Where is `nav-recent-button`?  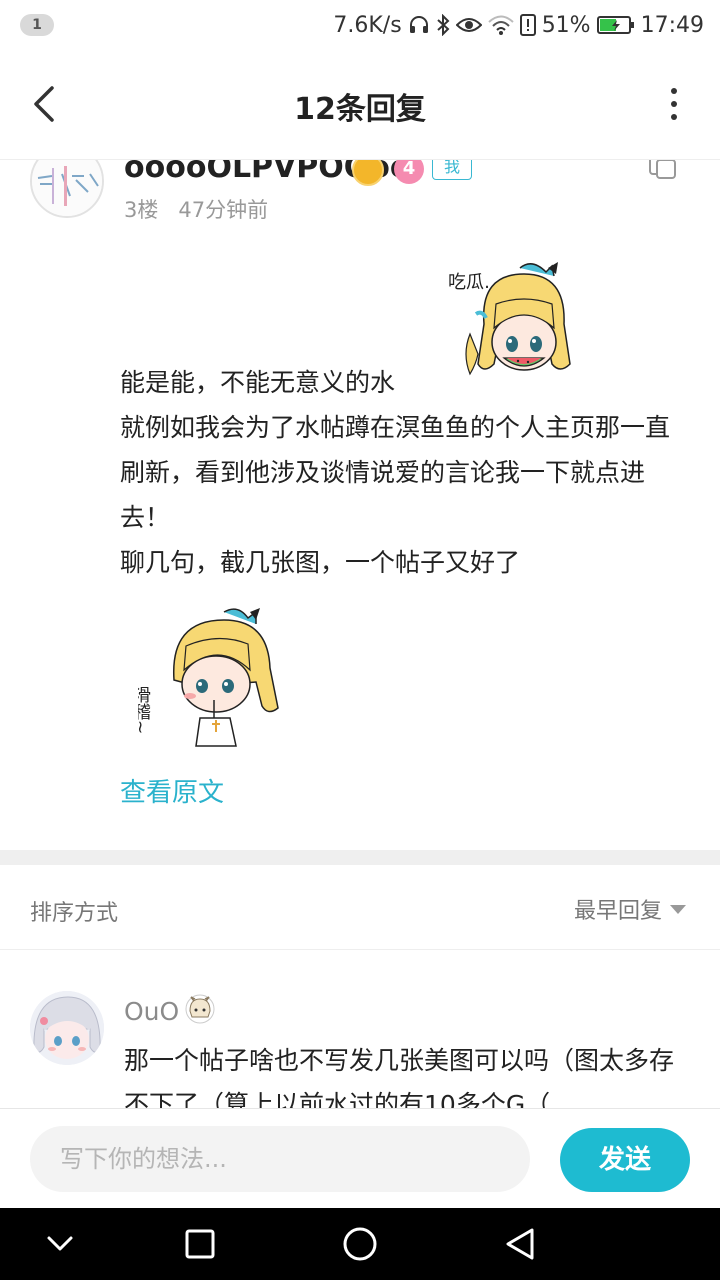
nav-recent-button is located at coordinates (200, 1244).